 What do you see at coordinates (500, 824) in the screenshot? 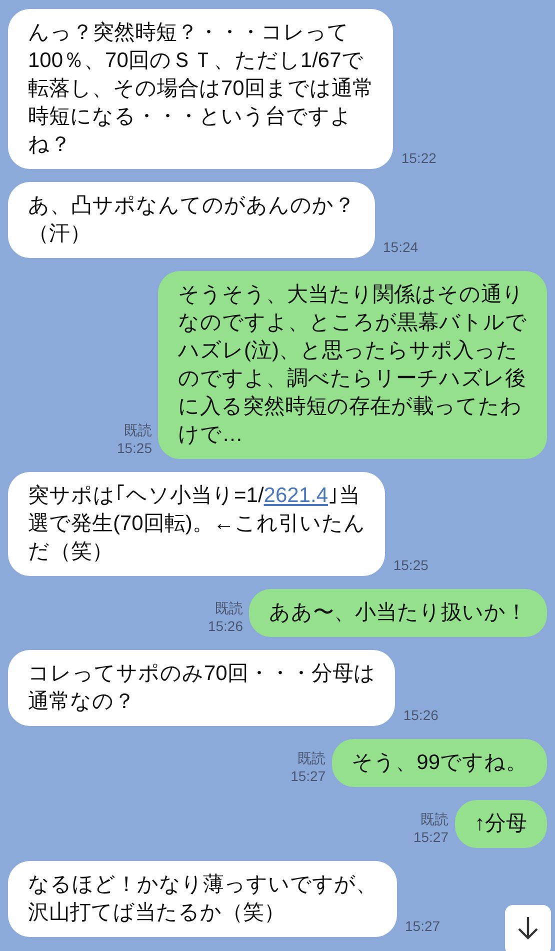
I see `message-bubble: ↑分母` at bounding box center [500, 824].